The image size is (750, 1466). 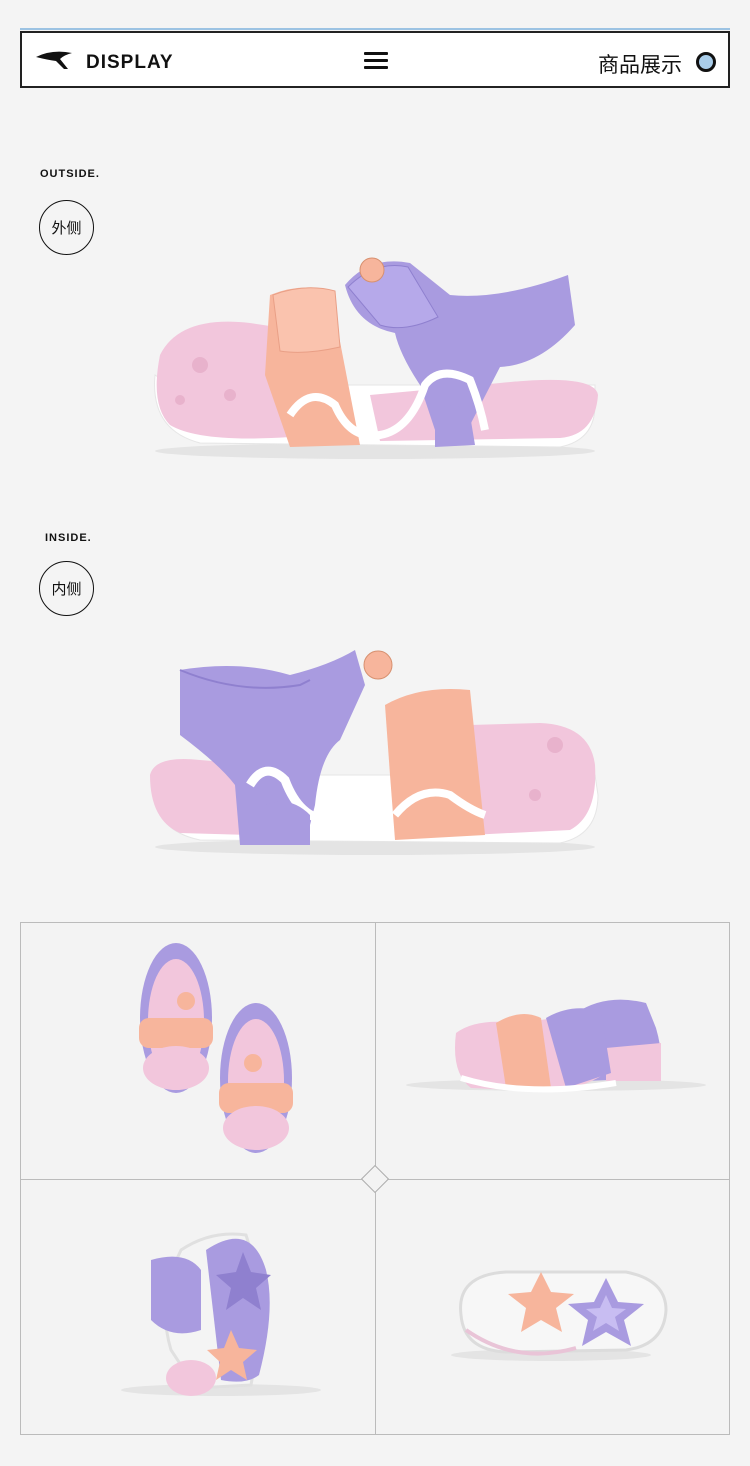 What do you see at coordinates (374, 752) in the screenshot?
I see `inside-view-sandal-image` at bounding box center [374, 752].